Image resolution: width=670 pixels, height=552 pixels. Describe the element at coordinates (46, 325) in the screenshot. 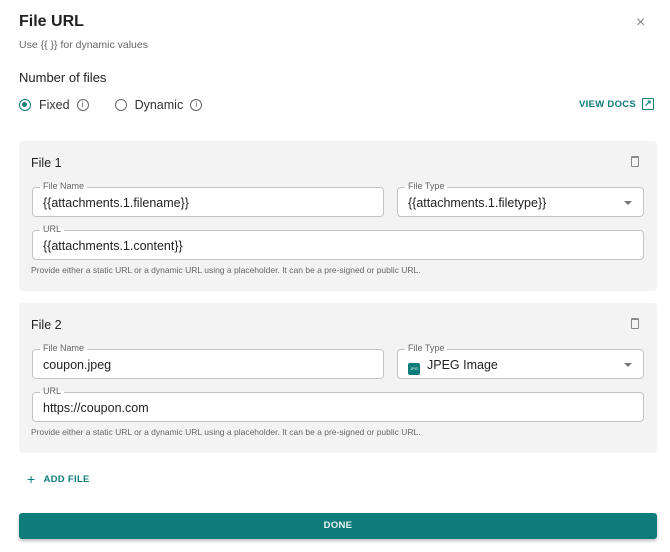

I see `file-card-title: File 2` at that location.